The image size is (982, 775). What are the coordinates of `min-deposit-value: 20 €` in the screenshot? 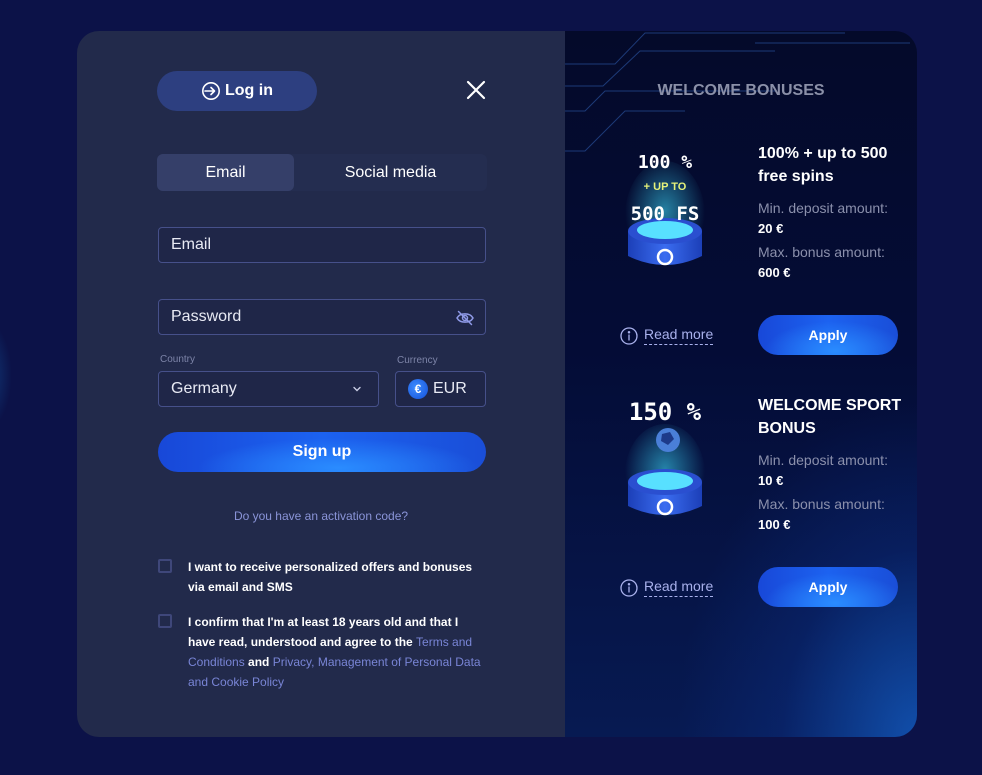 It's located at (771, 228).